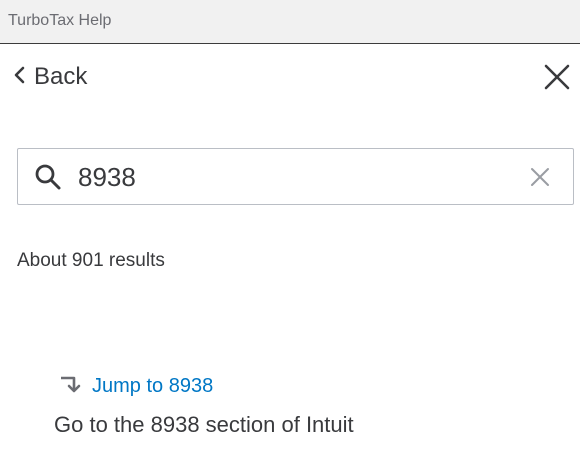 The image size is (580, 453). What do you see at coordinates (540, 177) in the screenshot?
I see `clear-icon` at bounding box center [540, 177].